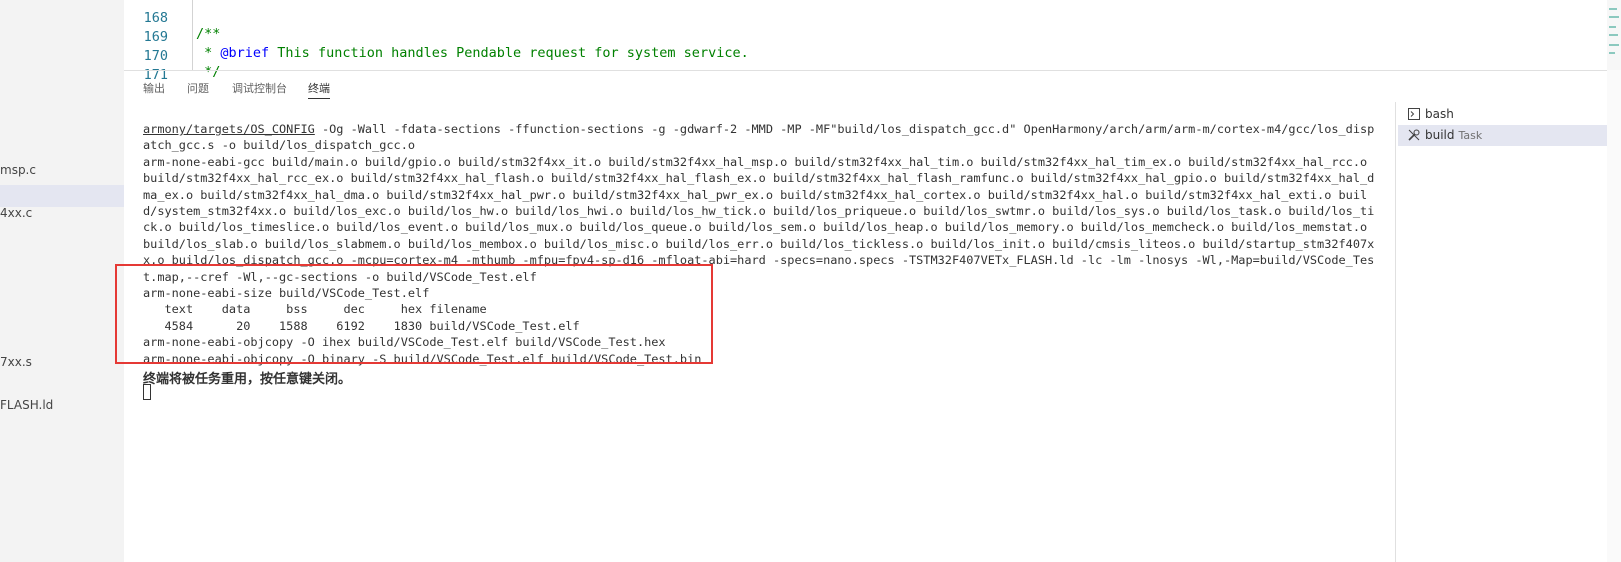  I want to click on tab-debug-console: 调试控制台, so click(259, 88).